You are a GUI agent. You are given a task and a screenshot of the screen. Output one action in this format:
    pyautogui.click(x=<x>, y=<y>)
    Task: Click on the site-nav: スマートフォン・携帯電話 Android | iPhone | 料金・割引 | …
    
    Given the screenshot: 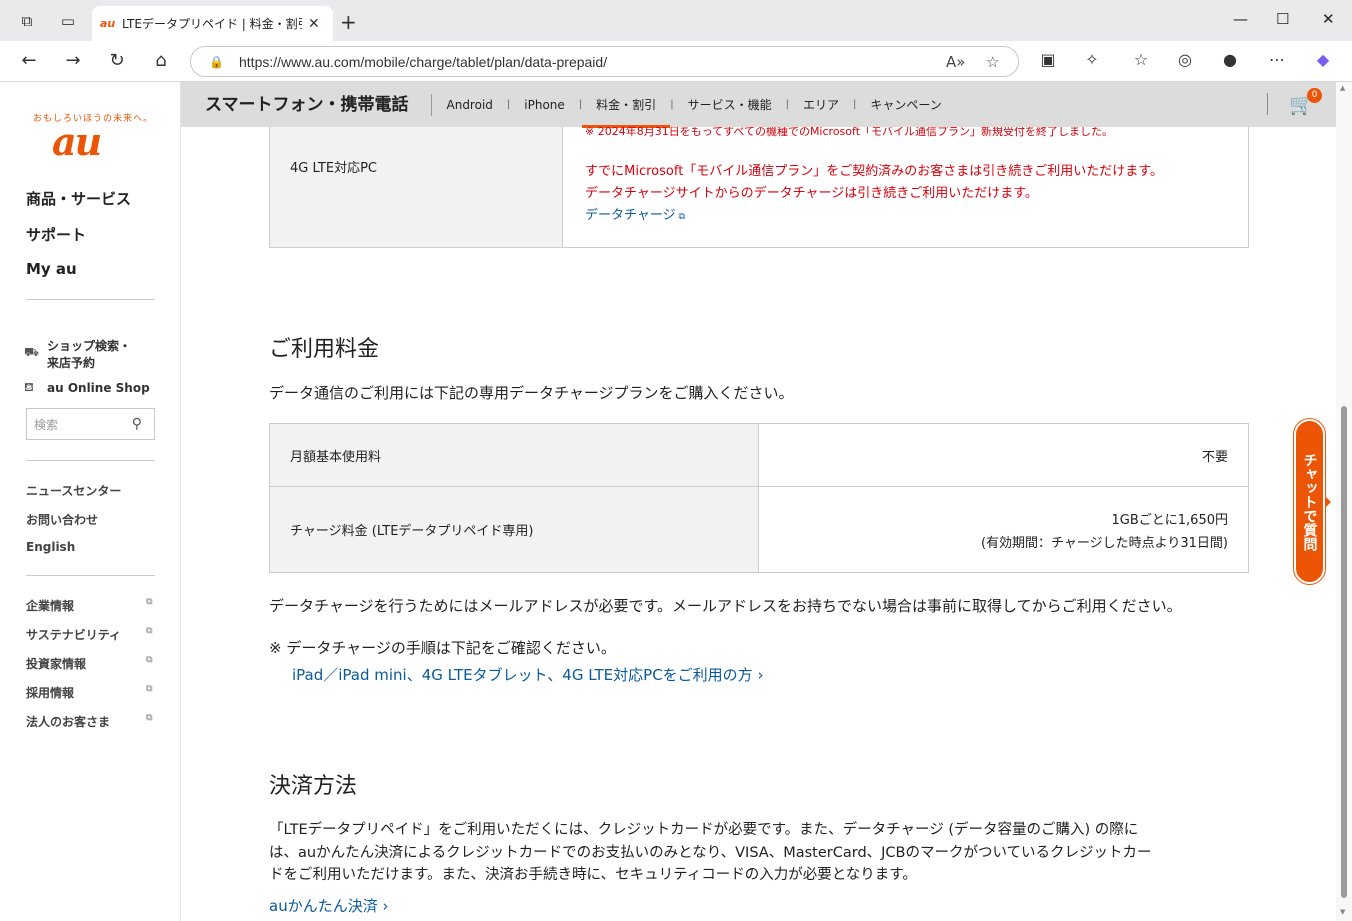 What is the action you would take?
    pyautogui.click(x=758, y=105)
    